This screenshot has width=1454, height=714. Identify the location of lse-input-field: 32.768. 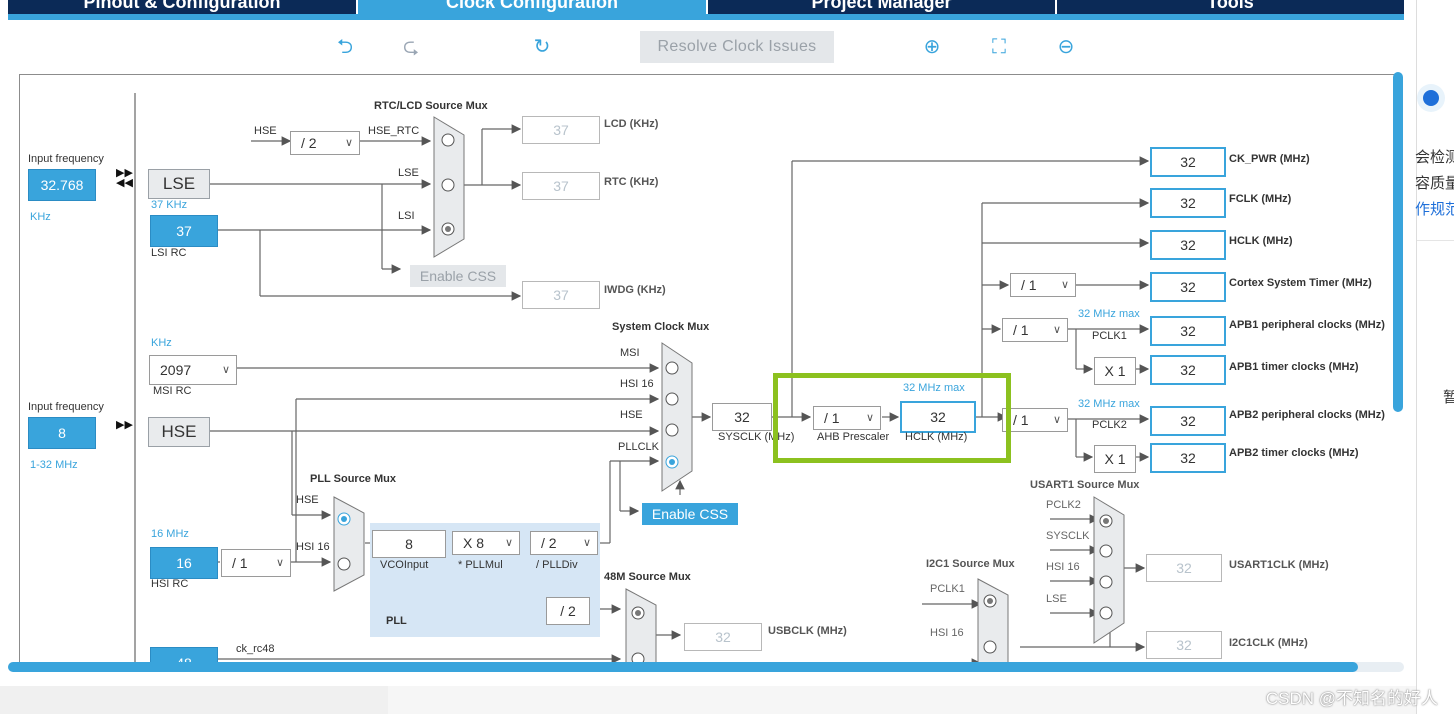
(62, 185).